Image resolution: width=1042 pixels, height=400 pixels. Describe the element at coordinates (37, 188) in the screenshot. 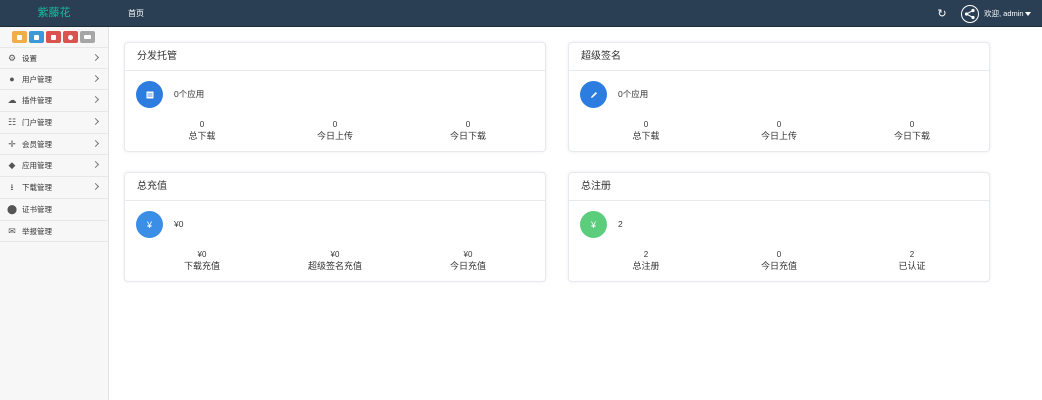

I see `sidebar-item-label: 下载管理` at that location.